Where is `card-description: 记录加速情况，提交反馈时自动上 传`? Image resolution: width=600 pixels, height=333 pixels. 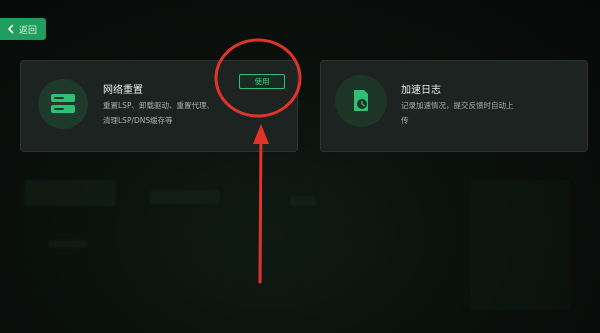 card-description: 记录加速情况，提交反馈时自动上 传 is located at coordinates (476, 113).